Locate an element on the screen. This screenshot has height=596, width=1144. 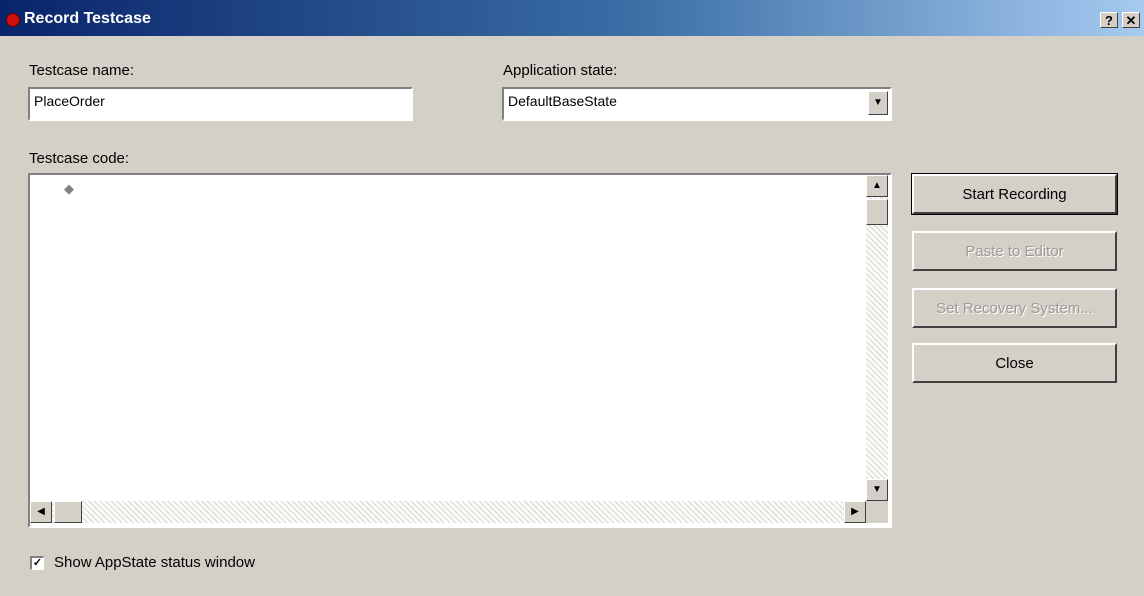
insertion-marker-icon: ◆ is located at coordinates (69, 188).